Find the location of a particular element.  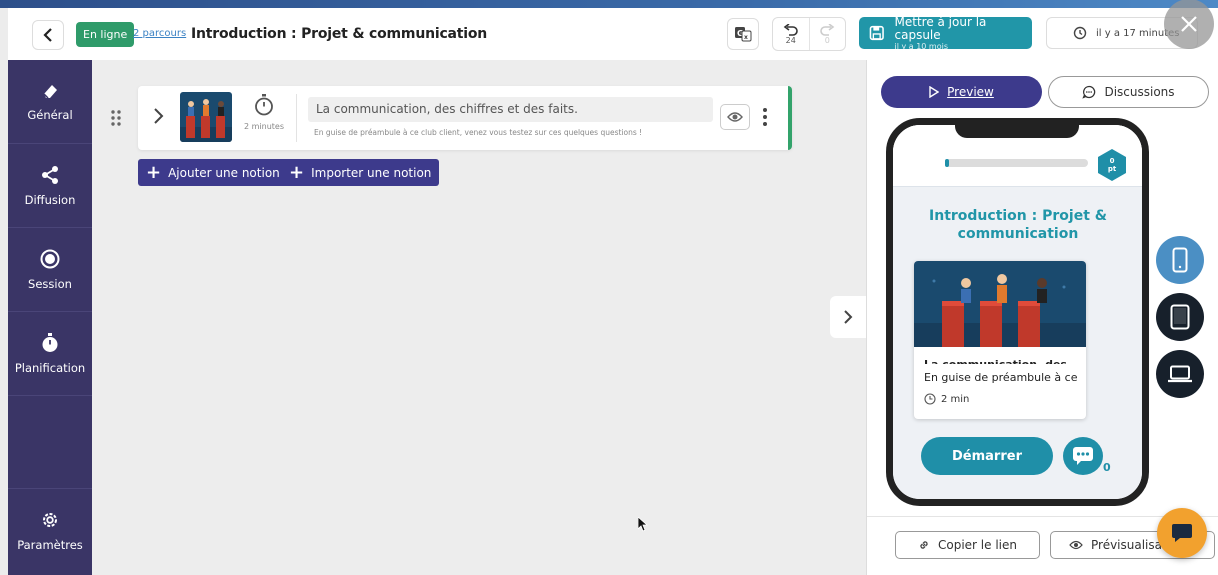

tab-discussions: Discussions is located at coordinates (1128, 92).